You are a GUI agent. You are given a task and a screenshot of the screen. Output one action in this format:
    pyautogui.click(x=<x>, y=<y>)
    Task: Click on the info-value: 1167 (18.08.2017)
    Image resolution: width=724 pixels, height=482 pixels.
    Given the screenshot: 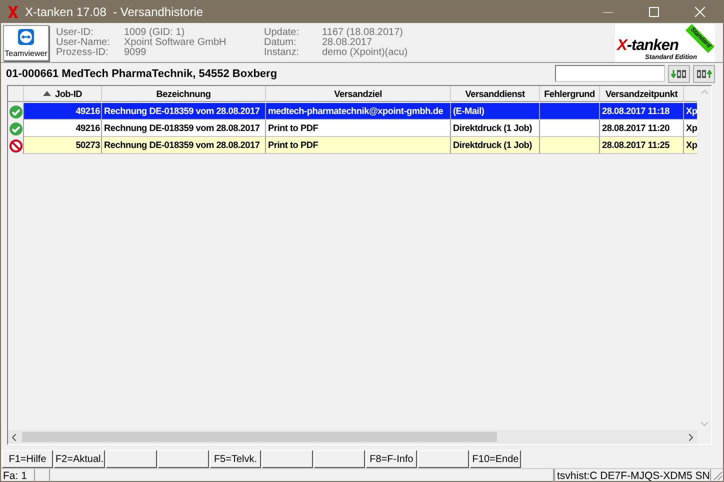 What is the action you would take?
    pyautogui.click(x=363, y=33)
    